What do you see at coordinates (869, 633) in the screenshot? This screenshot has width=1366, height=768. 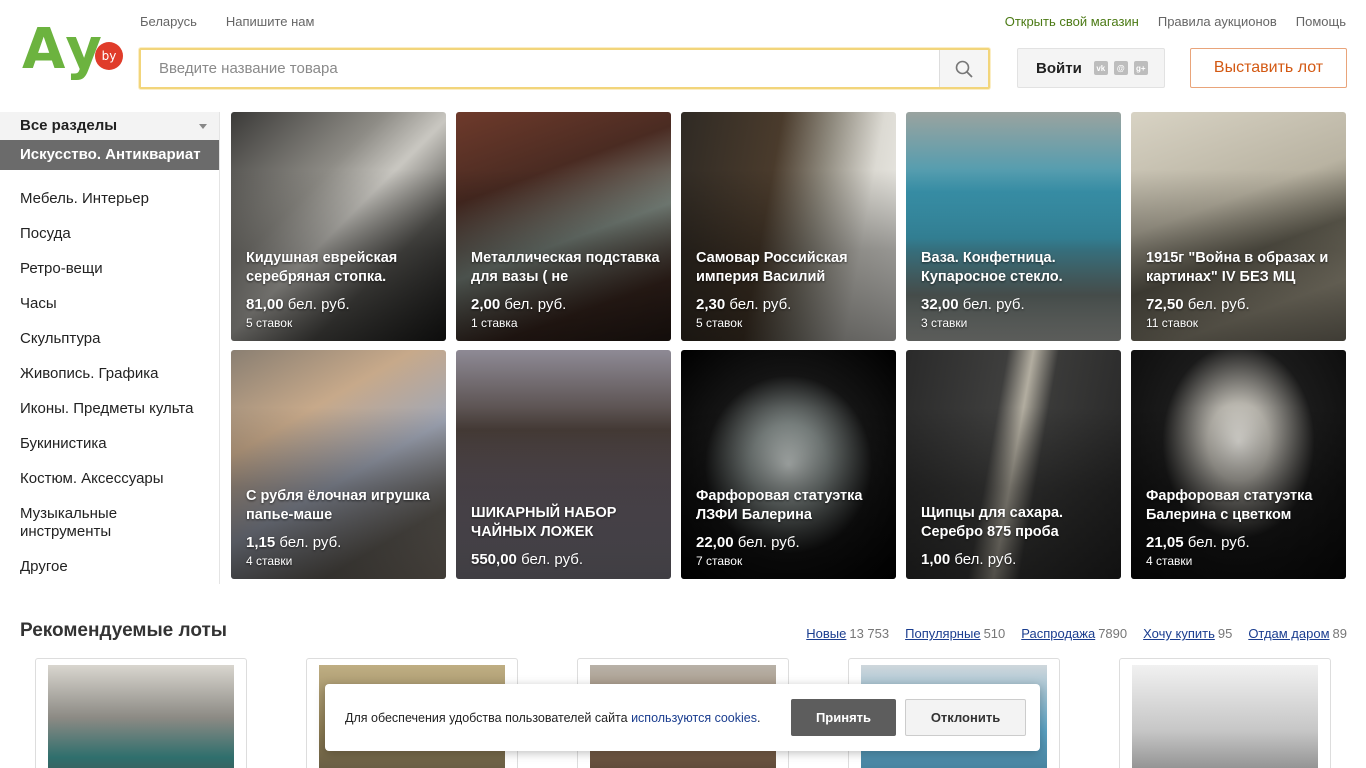 I see `recommended-tab-count: 13 753` at bounding box center [869, 633].